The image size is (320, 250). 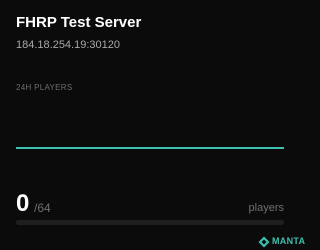 What do you see at coordinates (150, 148) in the screenshot?
I see `player-history-svg` at bounding box center [150, 148].